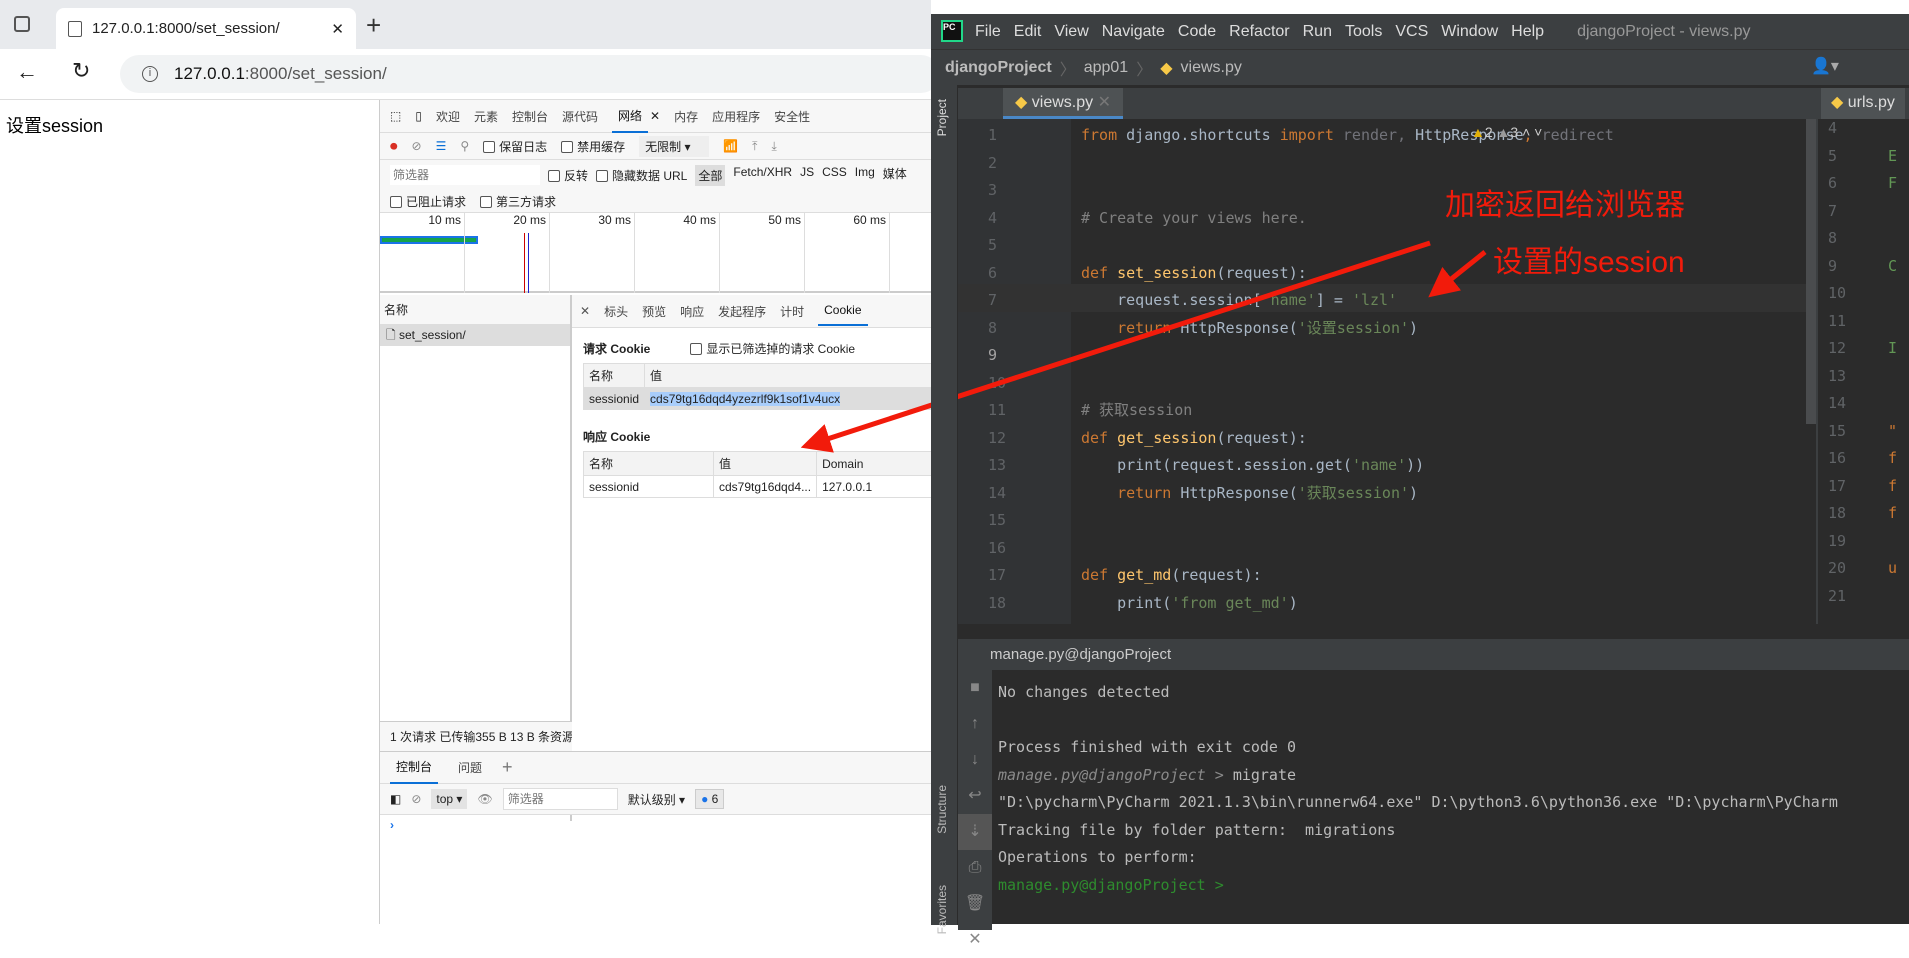 The image size is (1909, 958). I want to click on arrow-to-response-cookie, so click(1115, 346).